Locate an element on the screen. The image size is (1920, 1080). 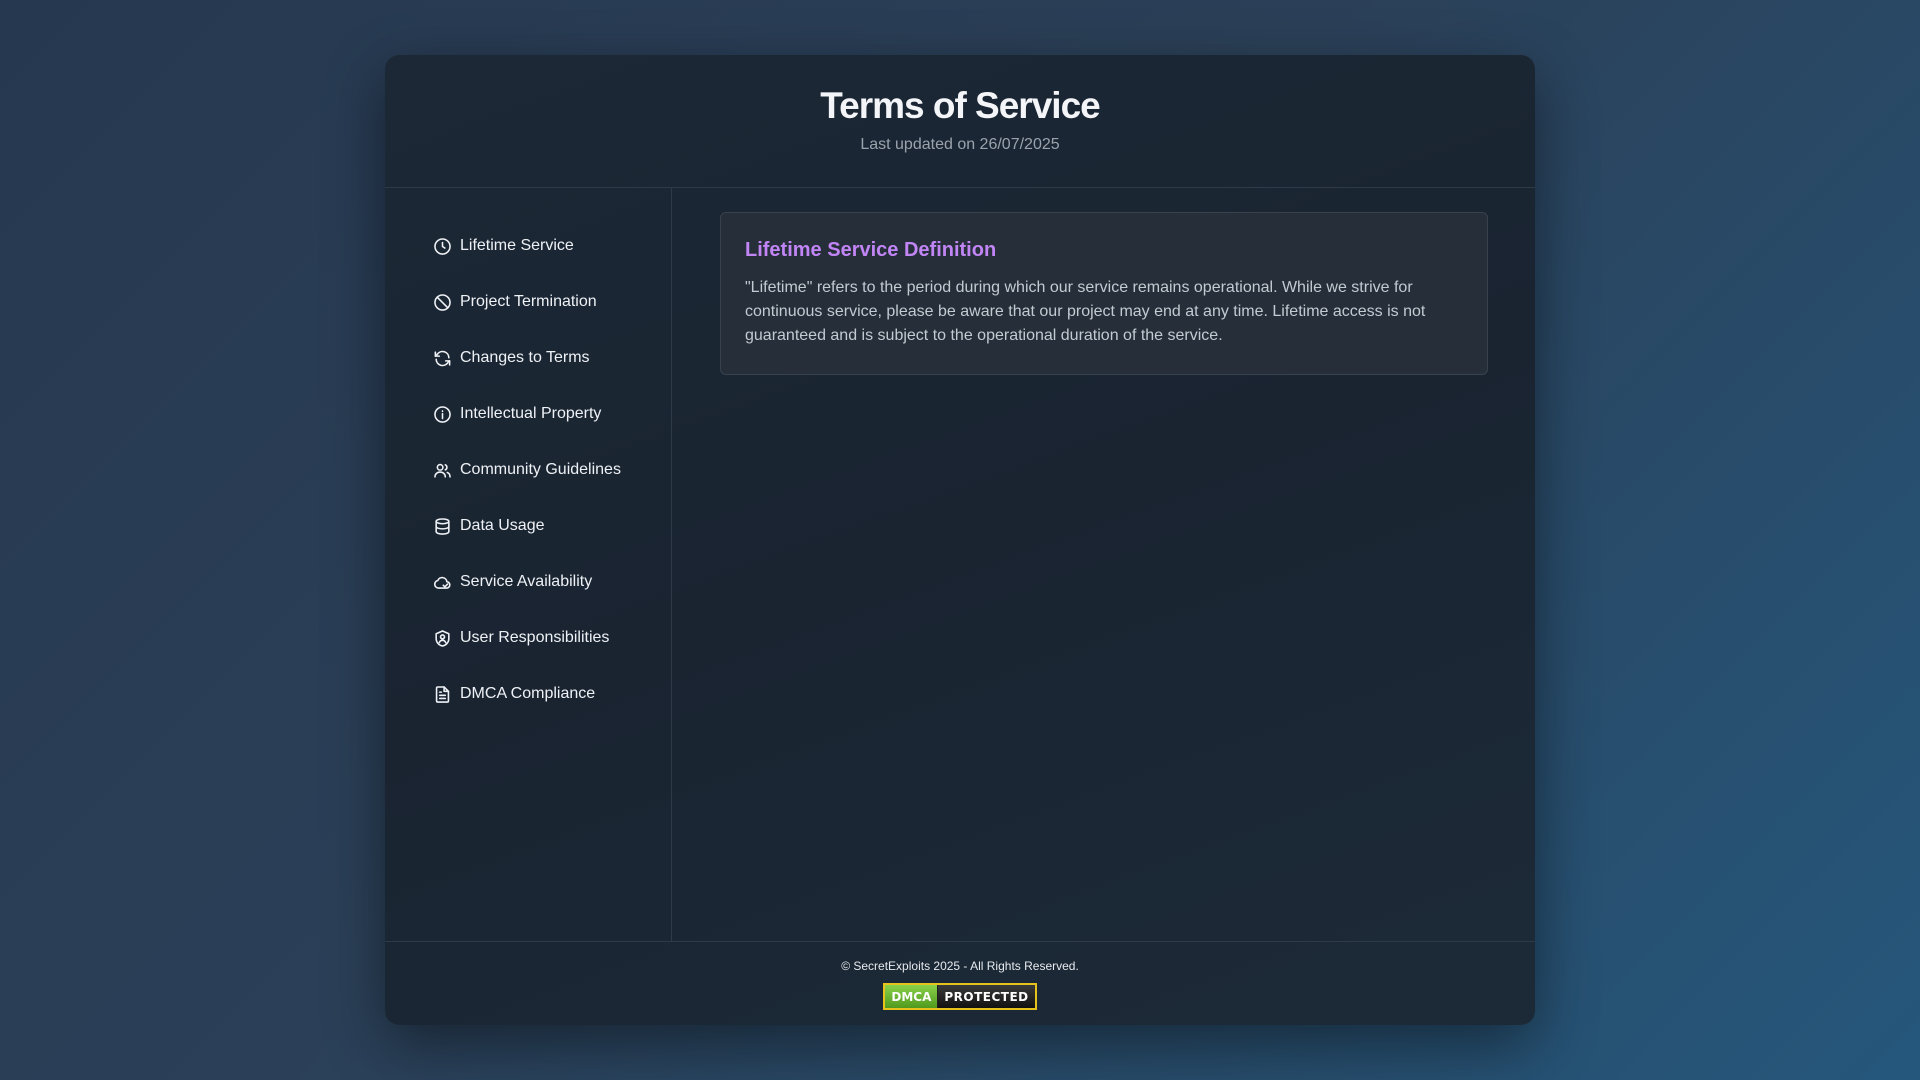
sidebar-item-changes-to-terms: Changes to Terms is located at coordinates (552, 358).